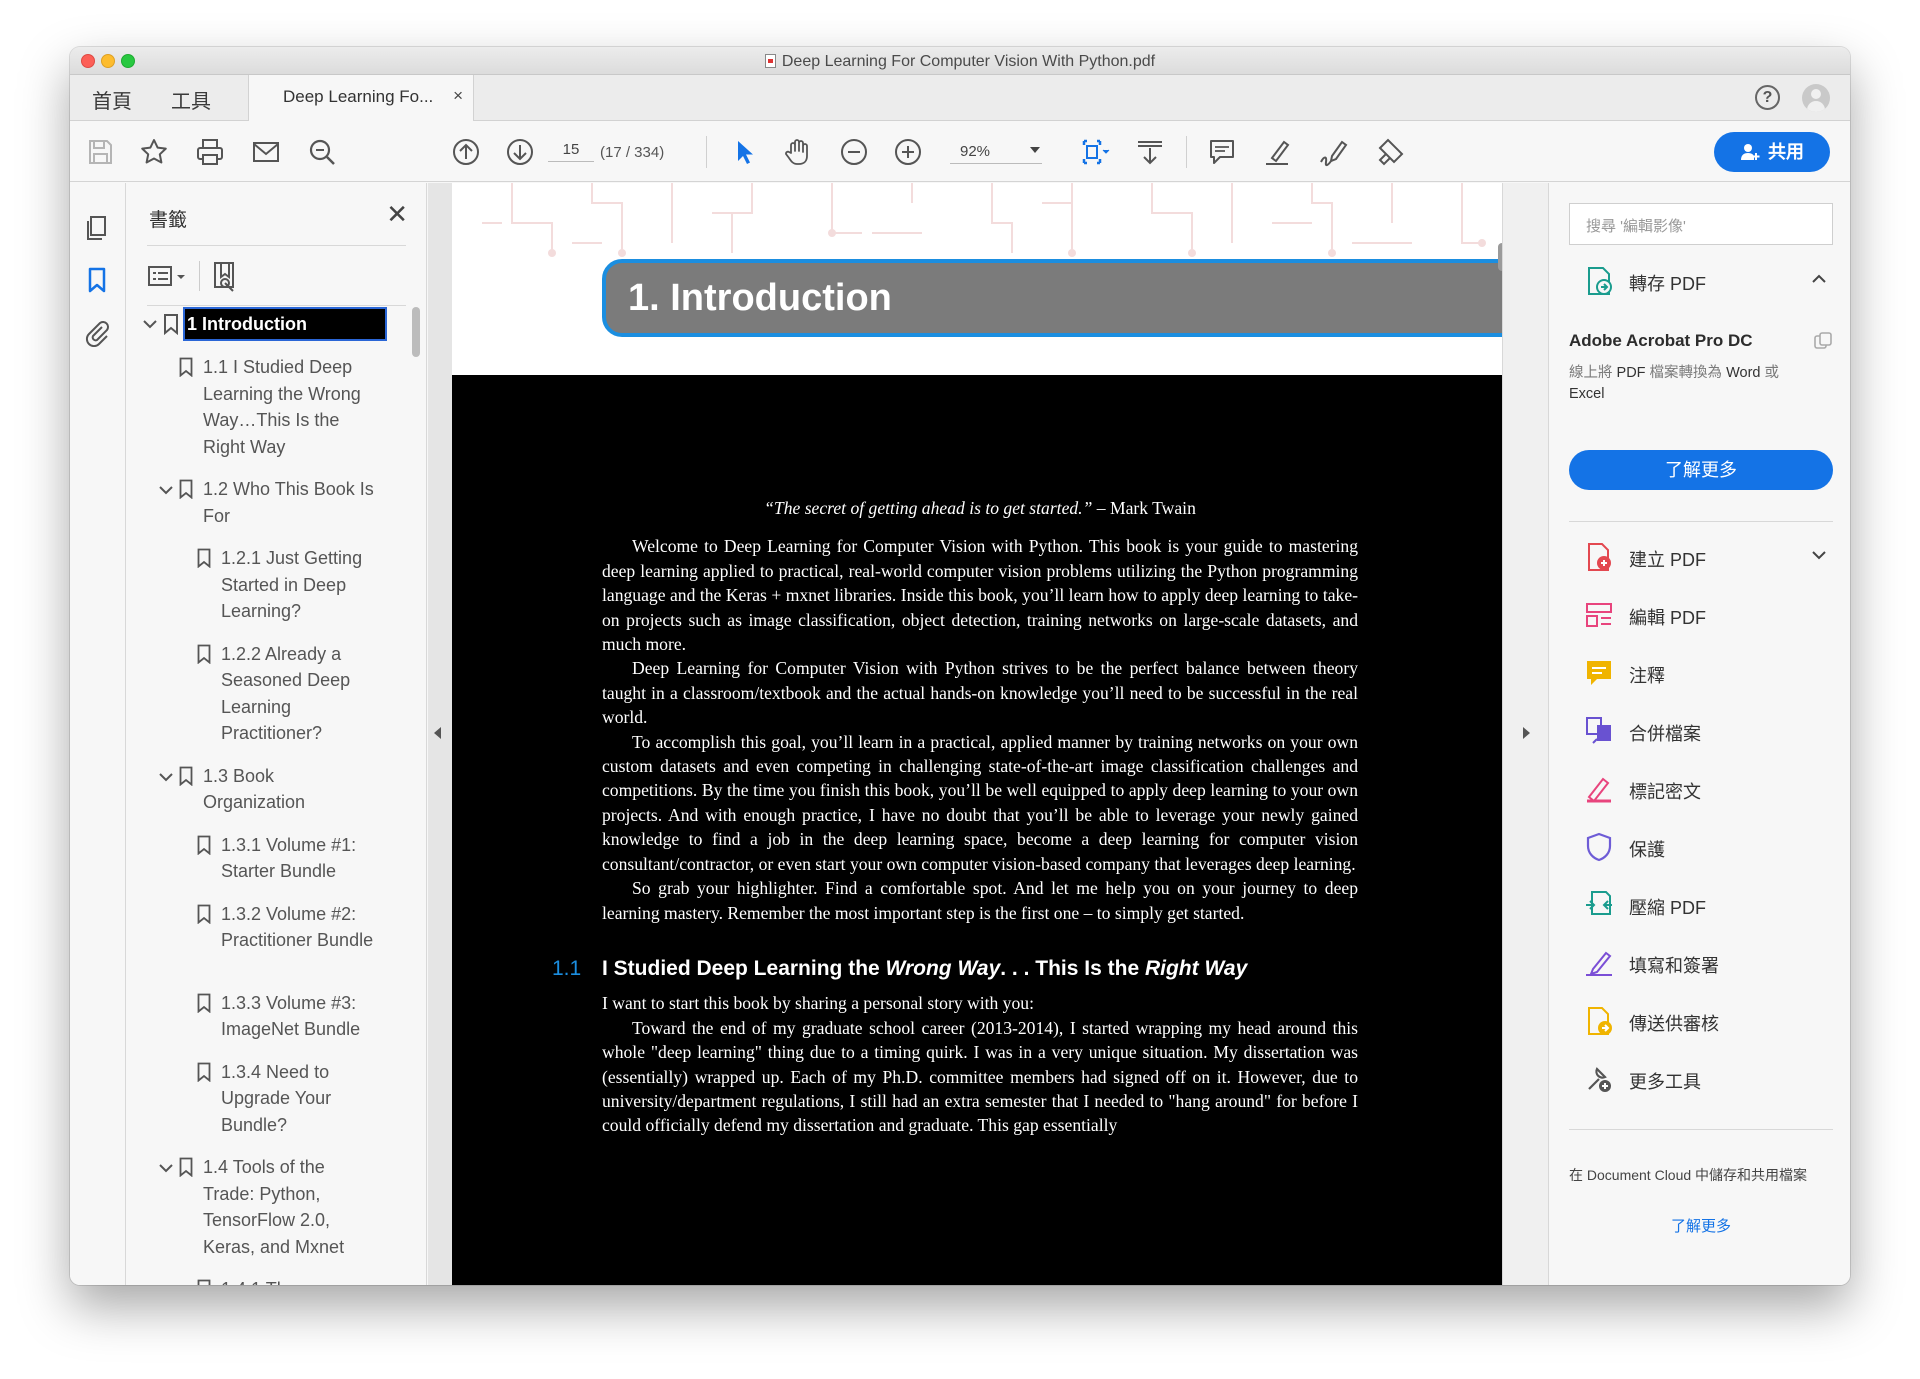  I want to click on tool-redact: 標記密文, so click(1705, 789).